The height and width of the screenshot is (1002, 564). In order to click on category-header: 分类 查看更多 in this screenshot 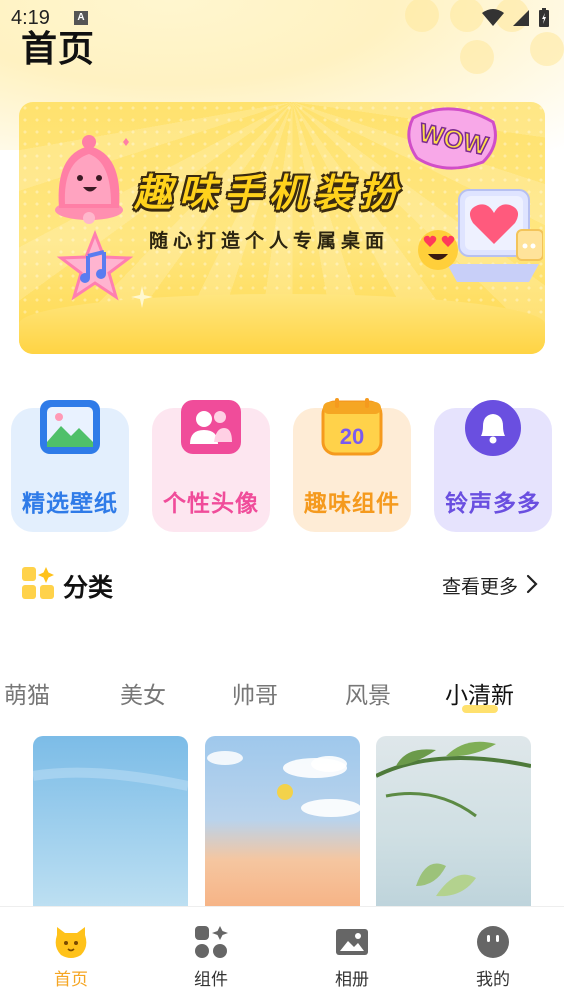, I will do `click(282, 584)`.